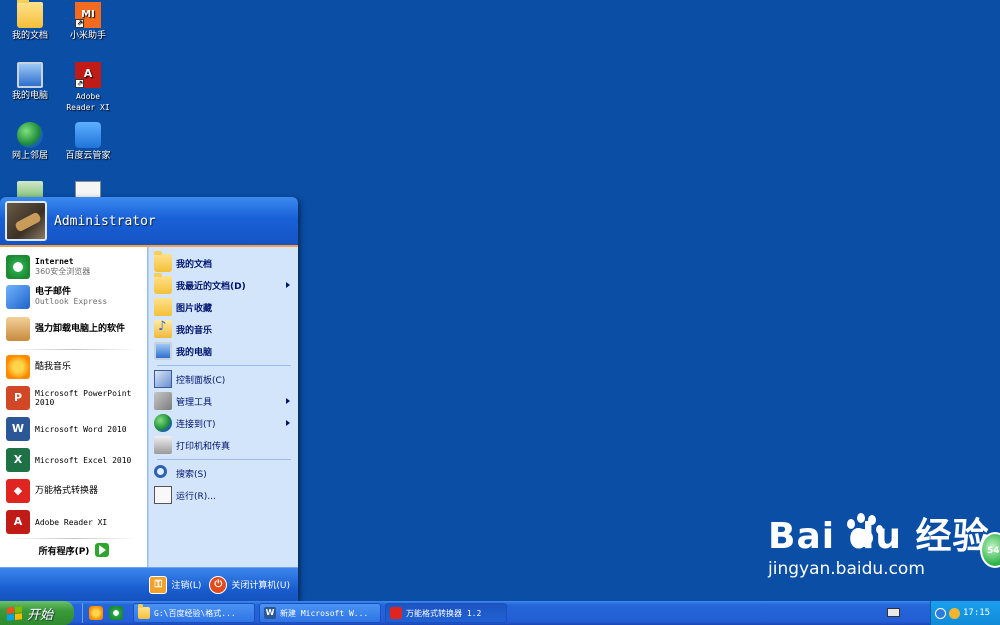 The height and width of the screenshot is (625, 1000). What do you see at coordinates (26, 221) in the screenshot?
I see `avatar` at bounding box center [26, 221].